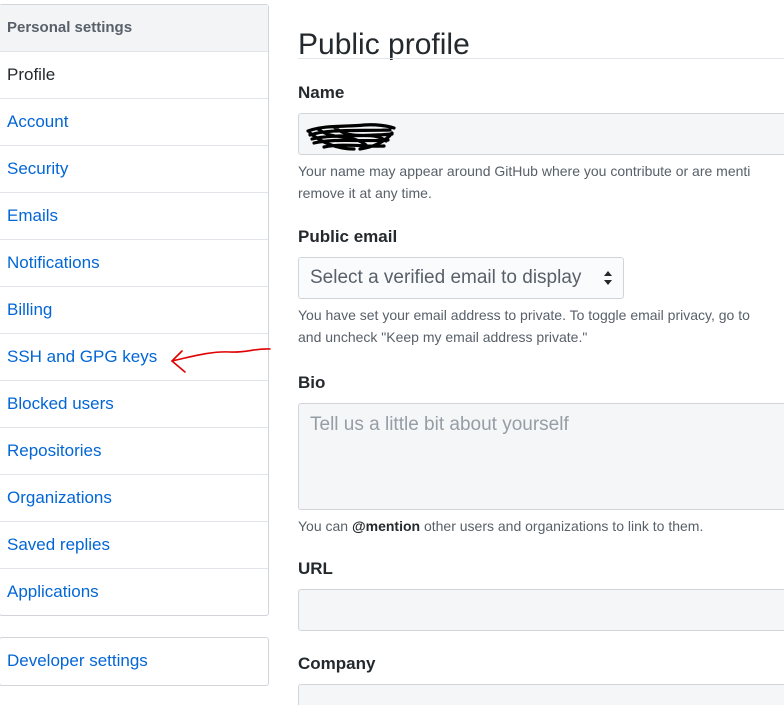 This screenshot has width=784, height=705. Describe the element at coordinates (134, 263) in the screenshot. I see `sidebar-item-notifications: Notifications` at that location.